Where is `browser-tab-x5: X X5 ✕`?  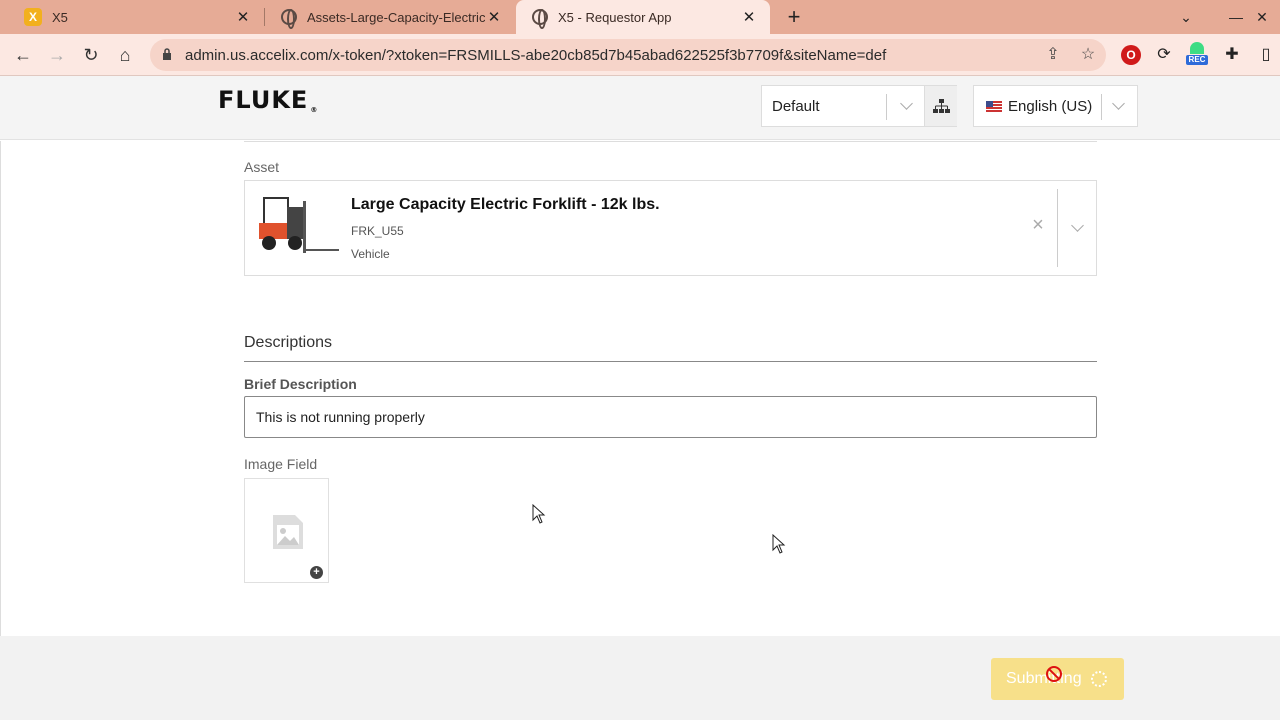
browser-tab-x5: X X5 ✕ is located at coordinates (136, 17).